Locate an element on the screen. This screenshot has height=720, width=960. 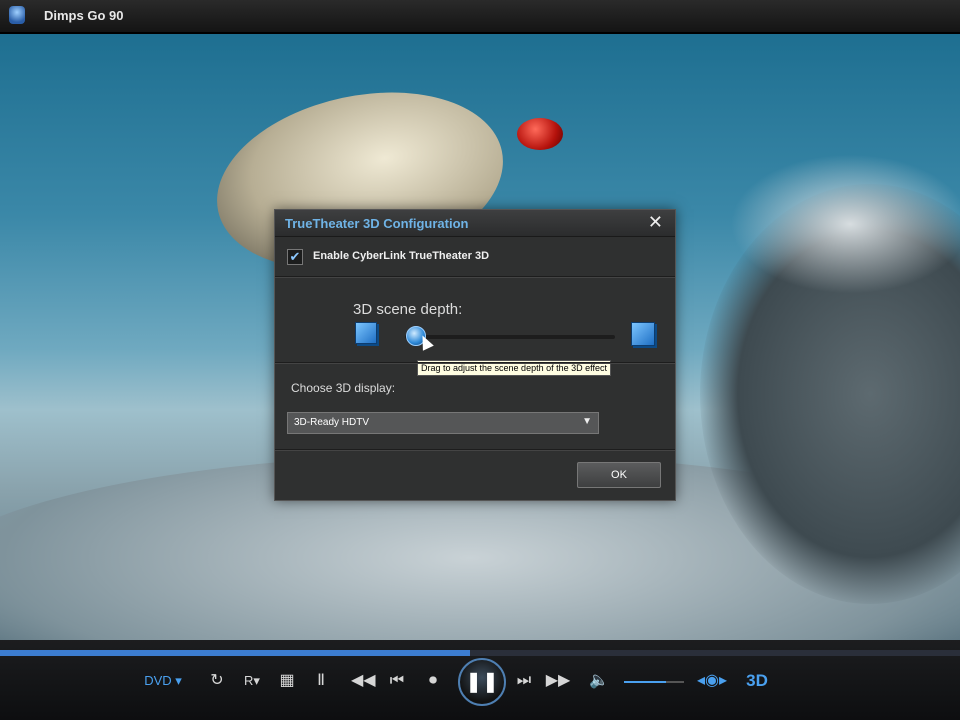
3d-mode-label: 3D is located at coordinates (757, 681).